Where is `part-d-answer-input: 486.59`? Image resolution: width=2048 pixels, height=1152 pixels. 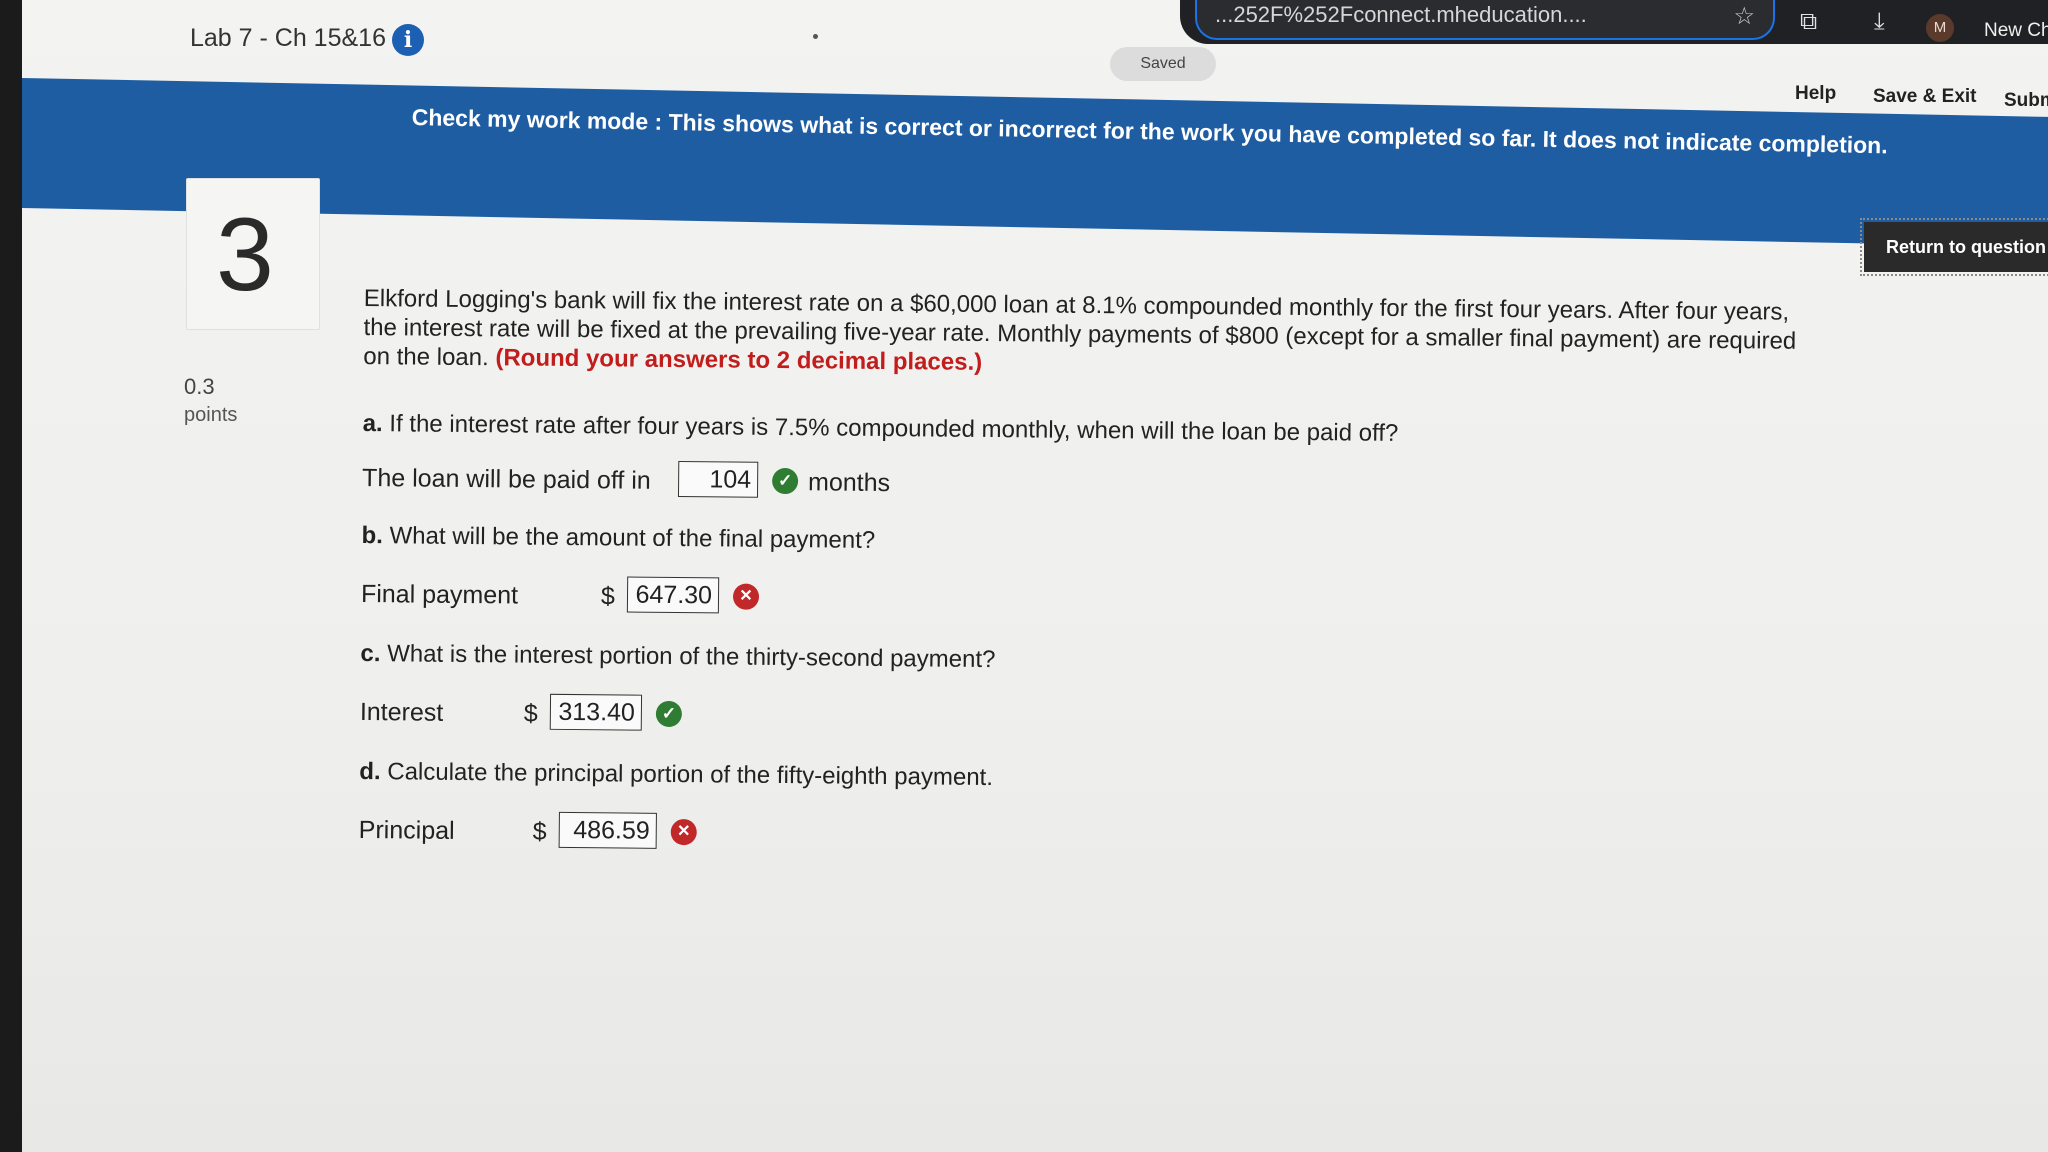
part-d-answer-input: 486.59 is located at coordinates (607, 830).